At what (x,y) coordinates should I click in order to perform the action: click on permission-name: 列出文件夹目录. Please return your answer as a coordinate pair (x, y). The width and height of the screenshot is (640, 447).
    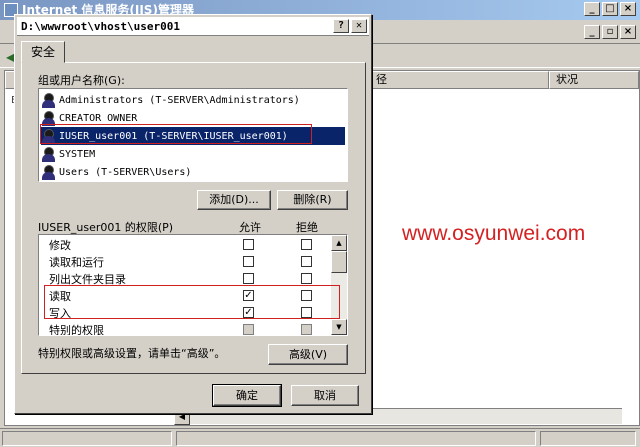
    Looking at the image, I should click on (87, 279).